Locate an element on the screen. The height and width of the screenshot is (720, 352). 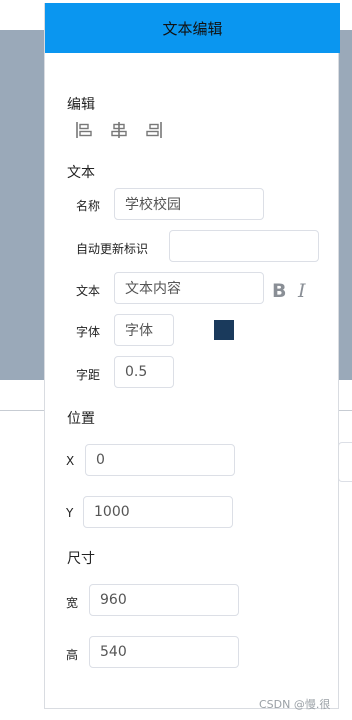
auto-update-input is located at coordinates (244, 246).